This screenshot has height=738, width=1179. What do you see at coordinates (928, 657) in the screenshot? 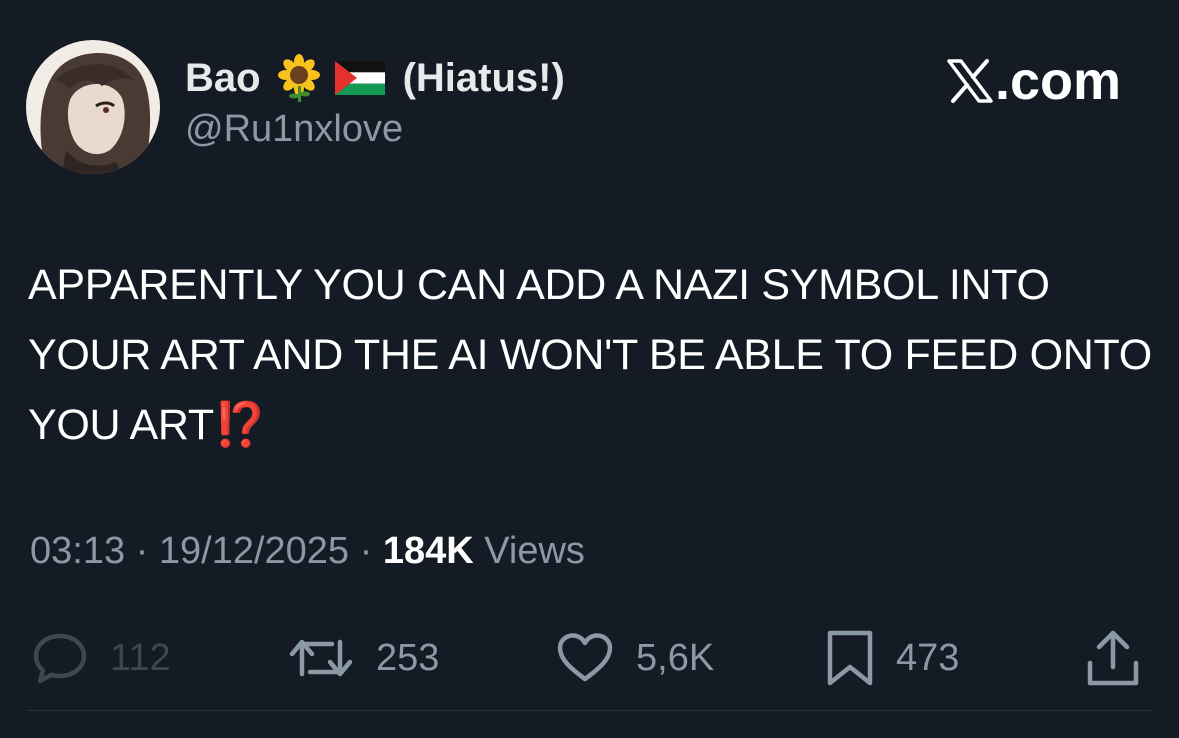
I see `bookmark-count: 473` at bounding box center [928, 657].